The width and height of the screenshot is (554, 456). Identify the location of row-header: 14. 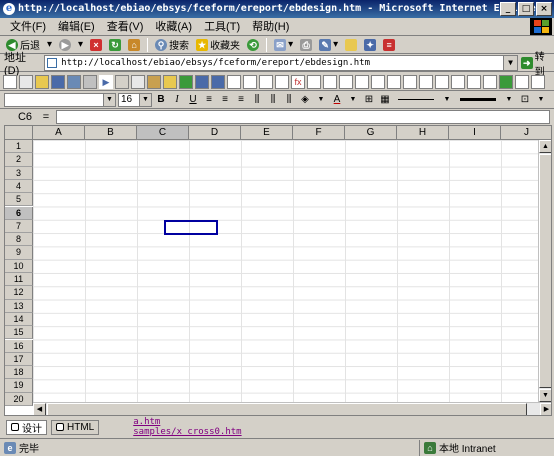
(19, 319).